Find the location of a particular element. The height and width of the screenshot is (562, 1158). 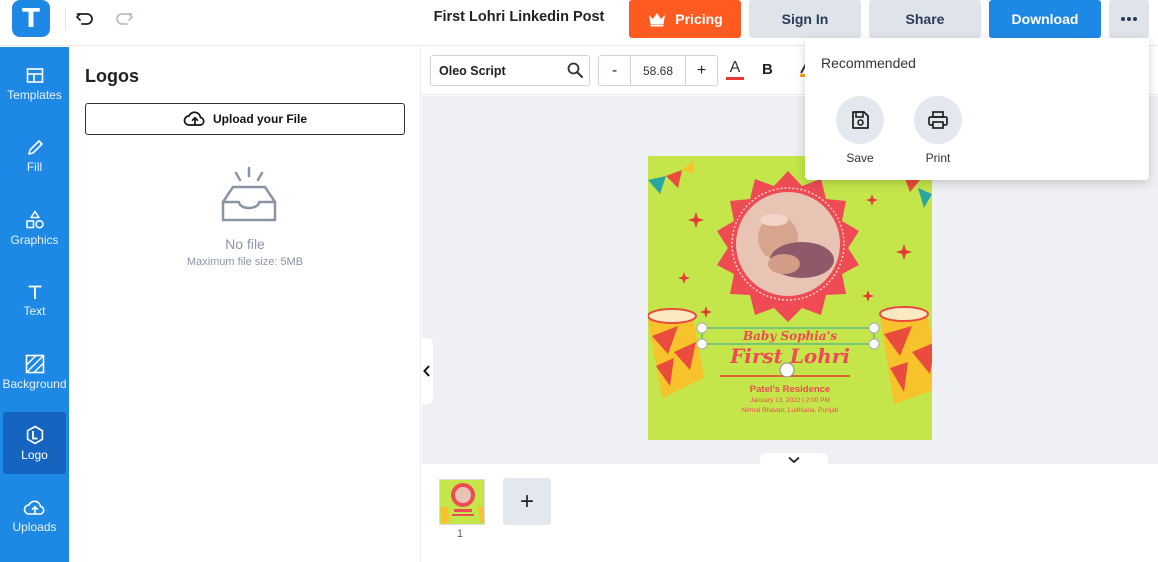

save-icon-circle is located at coordinates (860, 120).